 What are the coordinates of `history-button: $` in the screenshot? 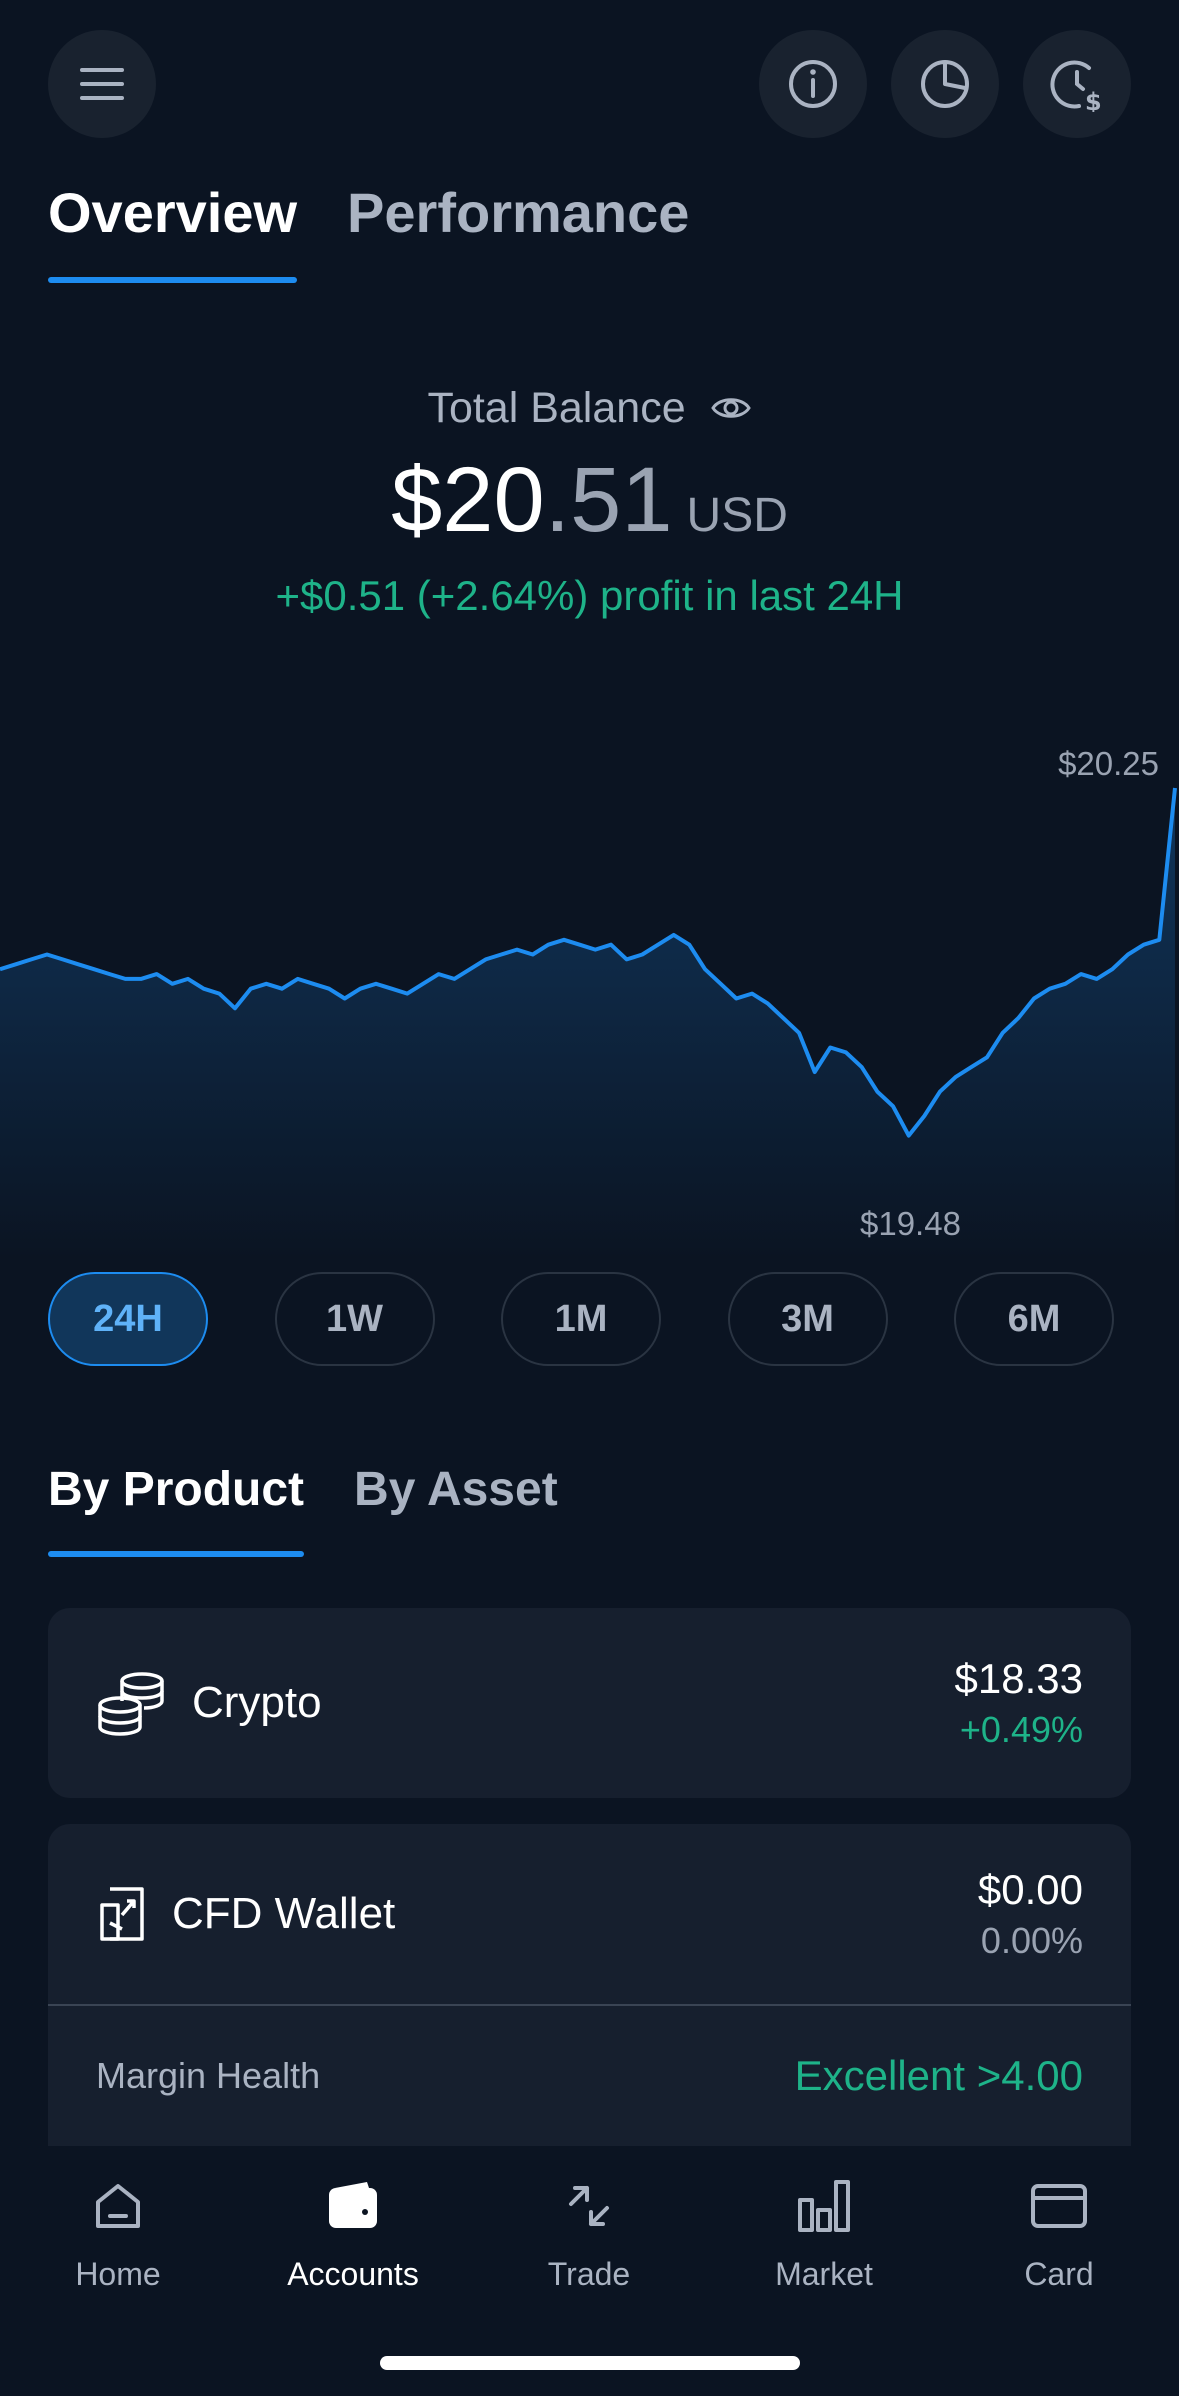 It's located at (1077, 84).